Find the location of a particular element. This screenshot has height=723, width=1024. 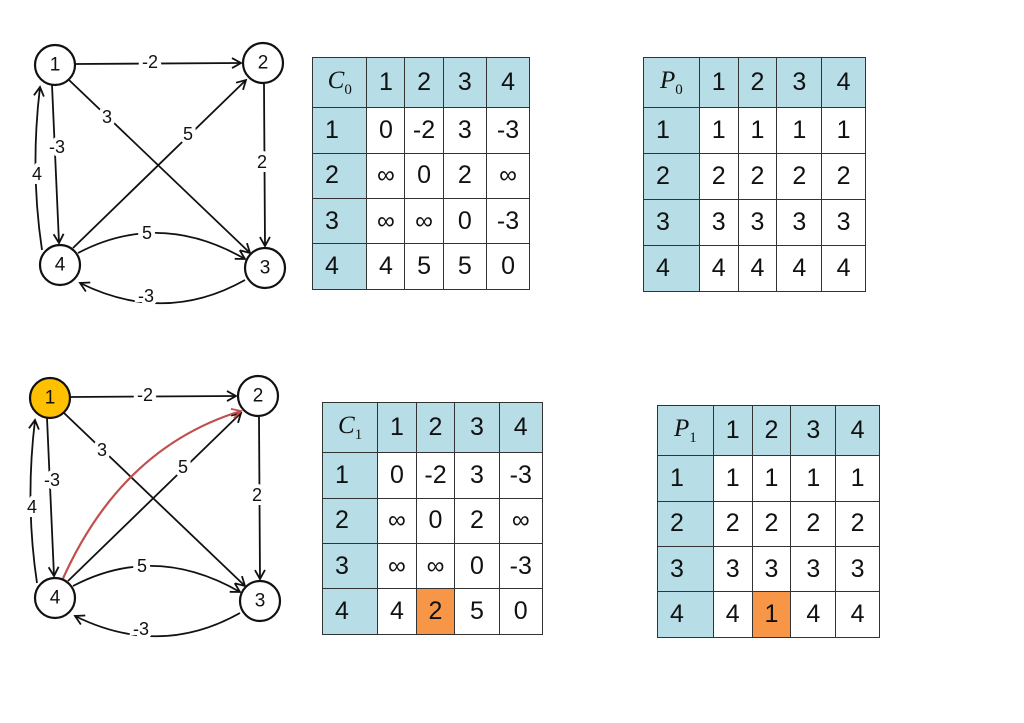

table-cell: -2 is located at coordinates (424, 130).